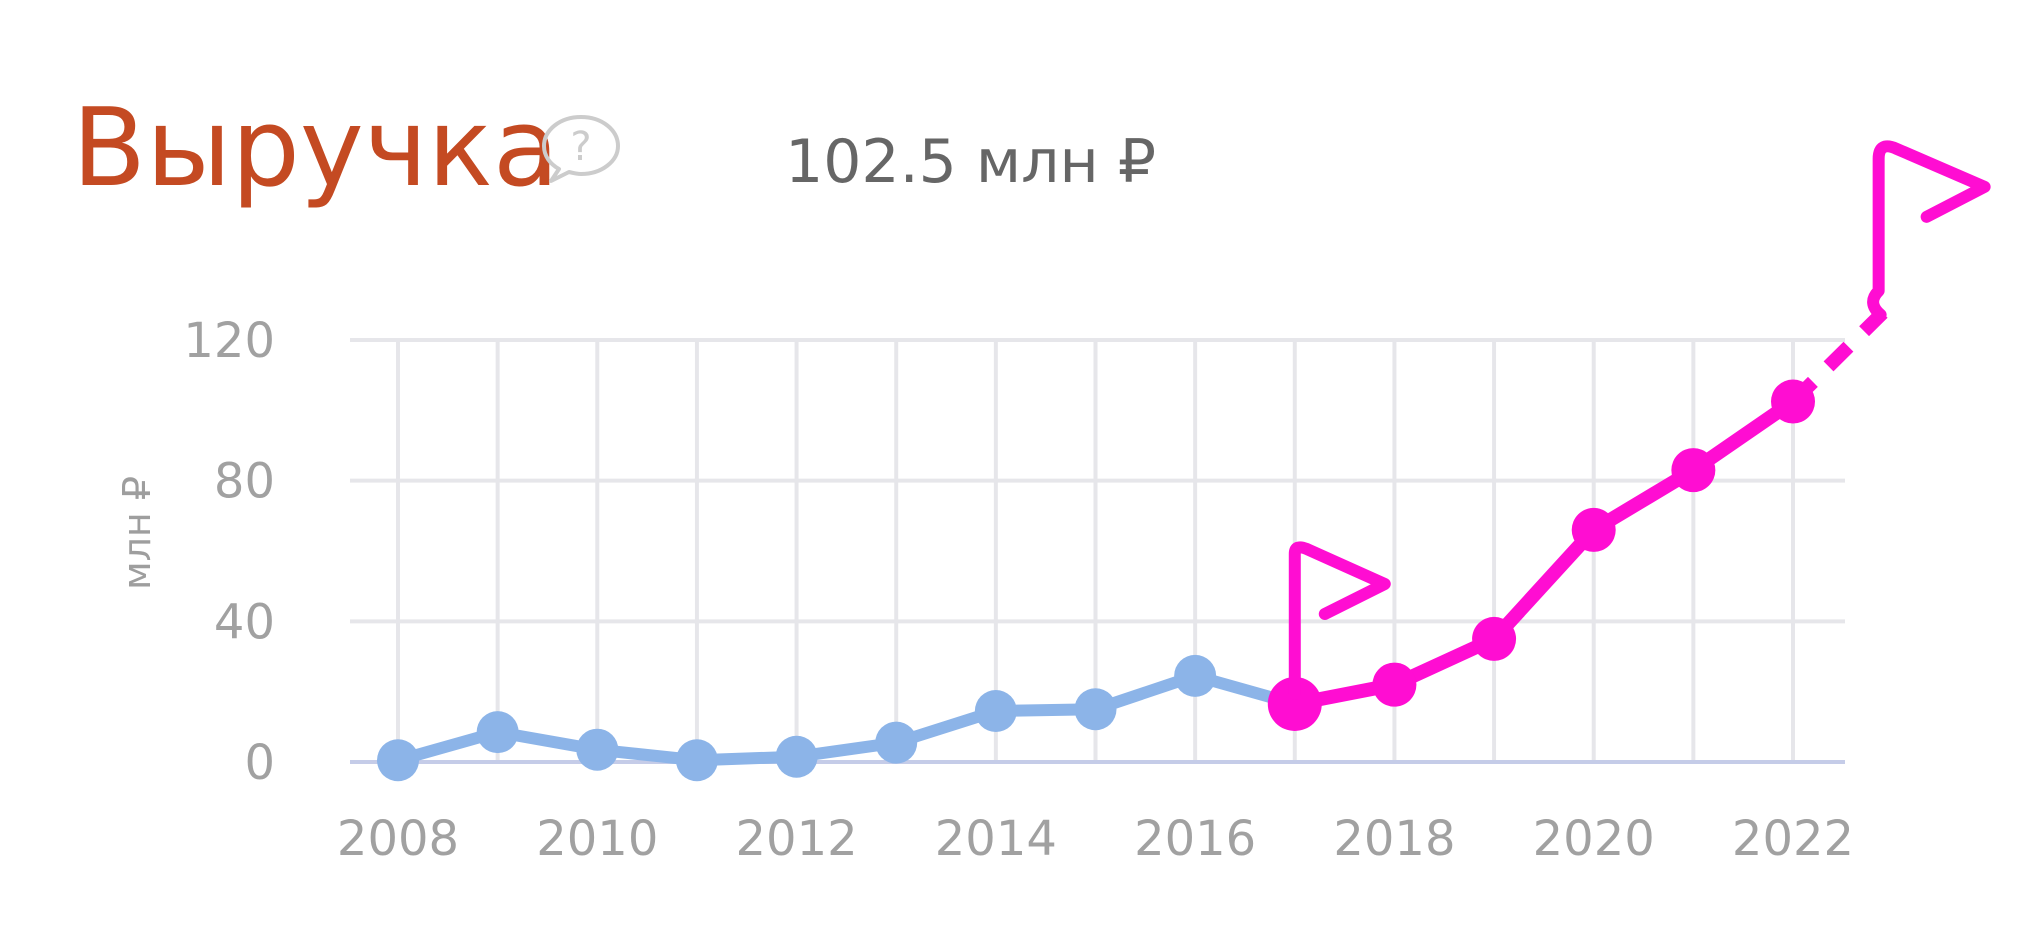 The image size is (2044, 936). Describe the element at coordinates (1394, 839) in the screenshot. I see `x-tick-label: 2018` at that location.